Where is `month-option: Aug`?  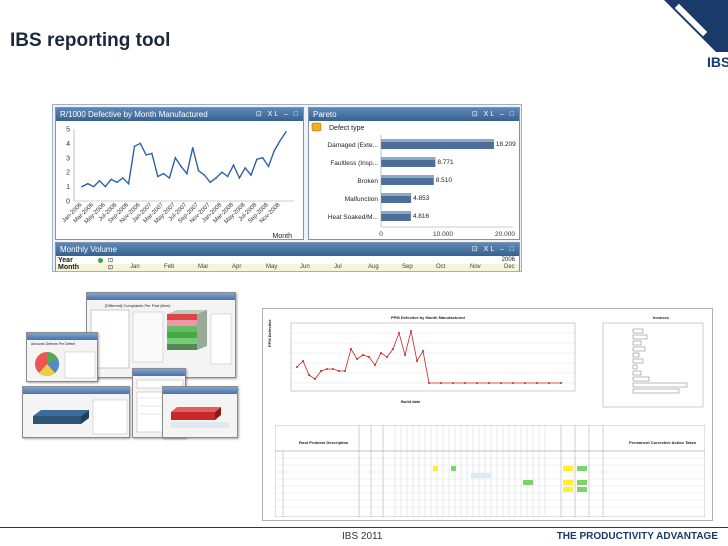 month-option: Aug is located at coordinates (373, 267).